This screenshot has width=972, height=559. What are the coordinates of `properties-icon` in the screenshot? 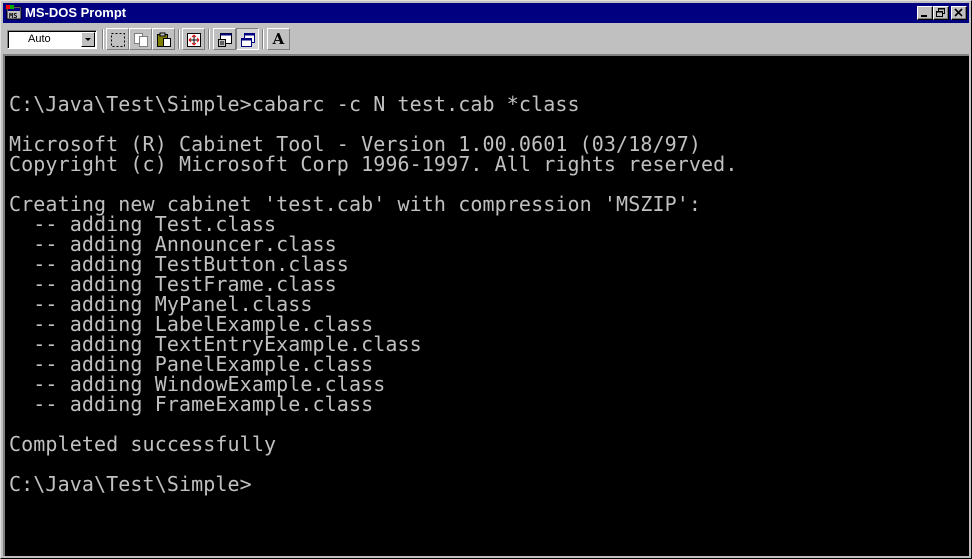 It's located at (225, 40).